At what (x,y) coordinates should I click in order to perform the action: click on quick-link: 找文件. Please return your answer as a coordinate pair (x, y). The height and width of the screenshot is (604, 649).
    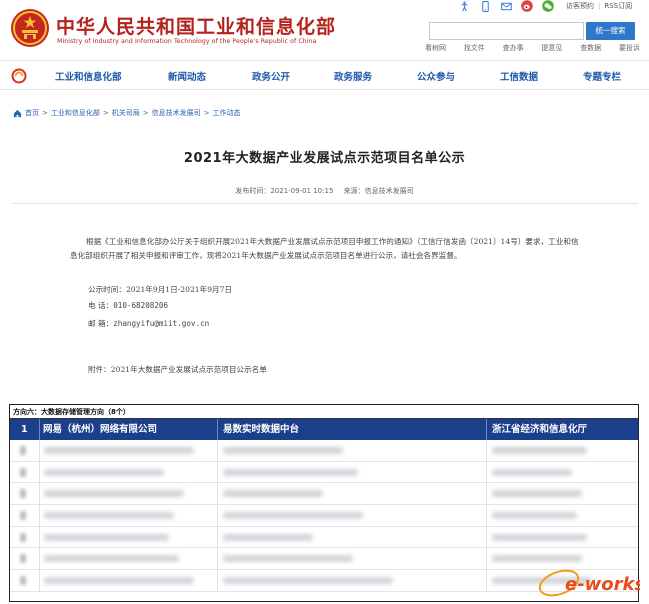
    Looking at the image, I should click on (474, 48).